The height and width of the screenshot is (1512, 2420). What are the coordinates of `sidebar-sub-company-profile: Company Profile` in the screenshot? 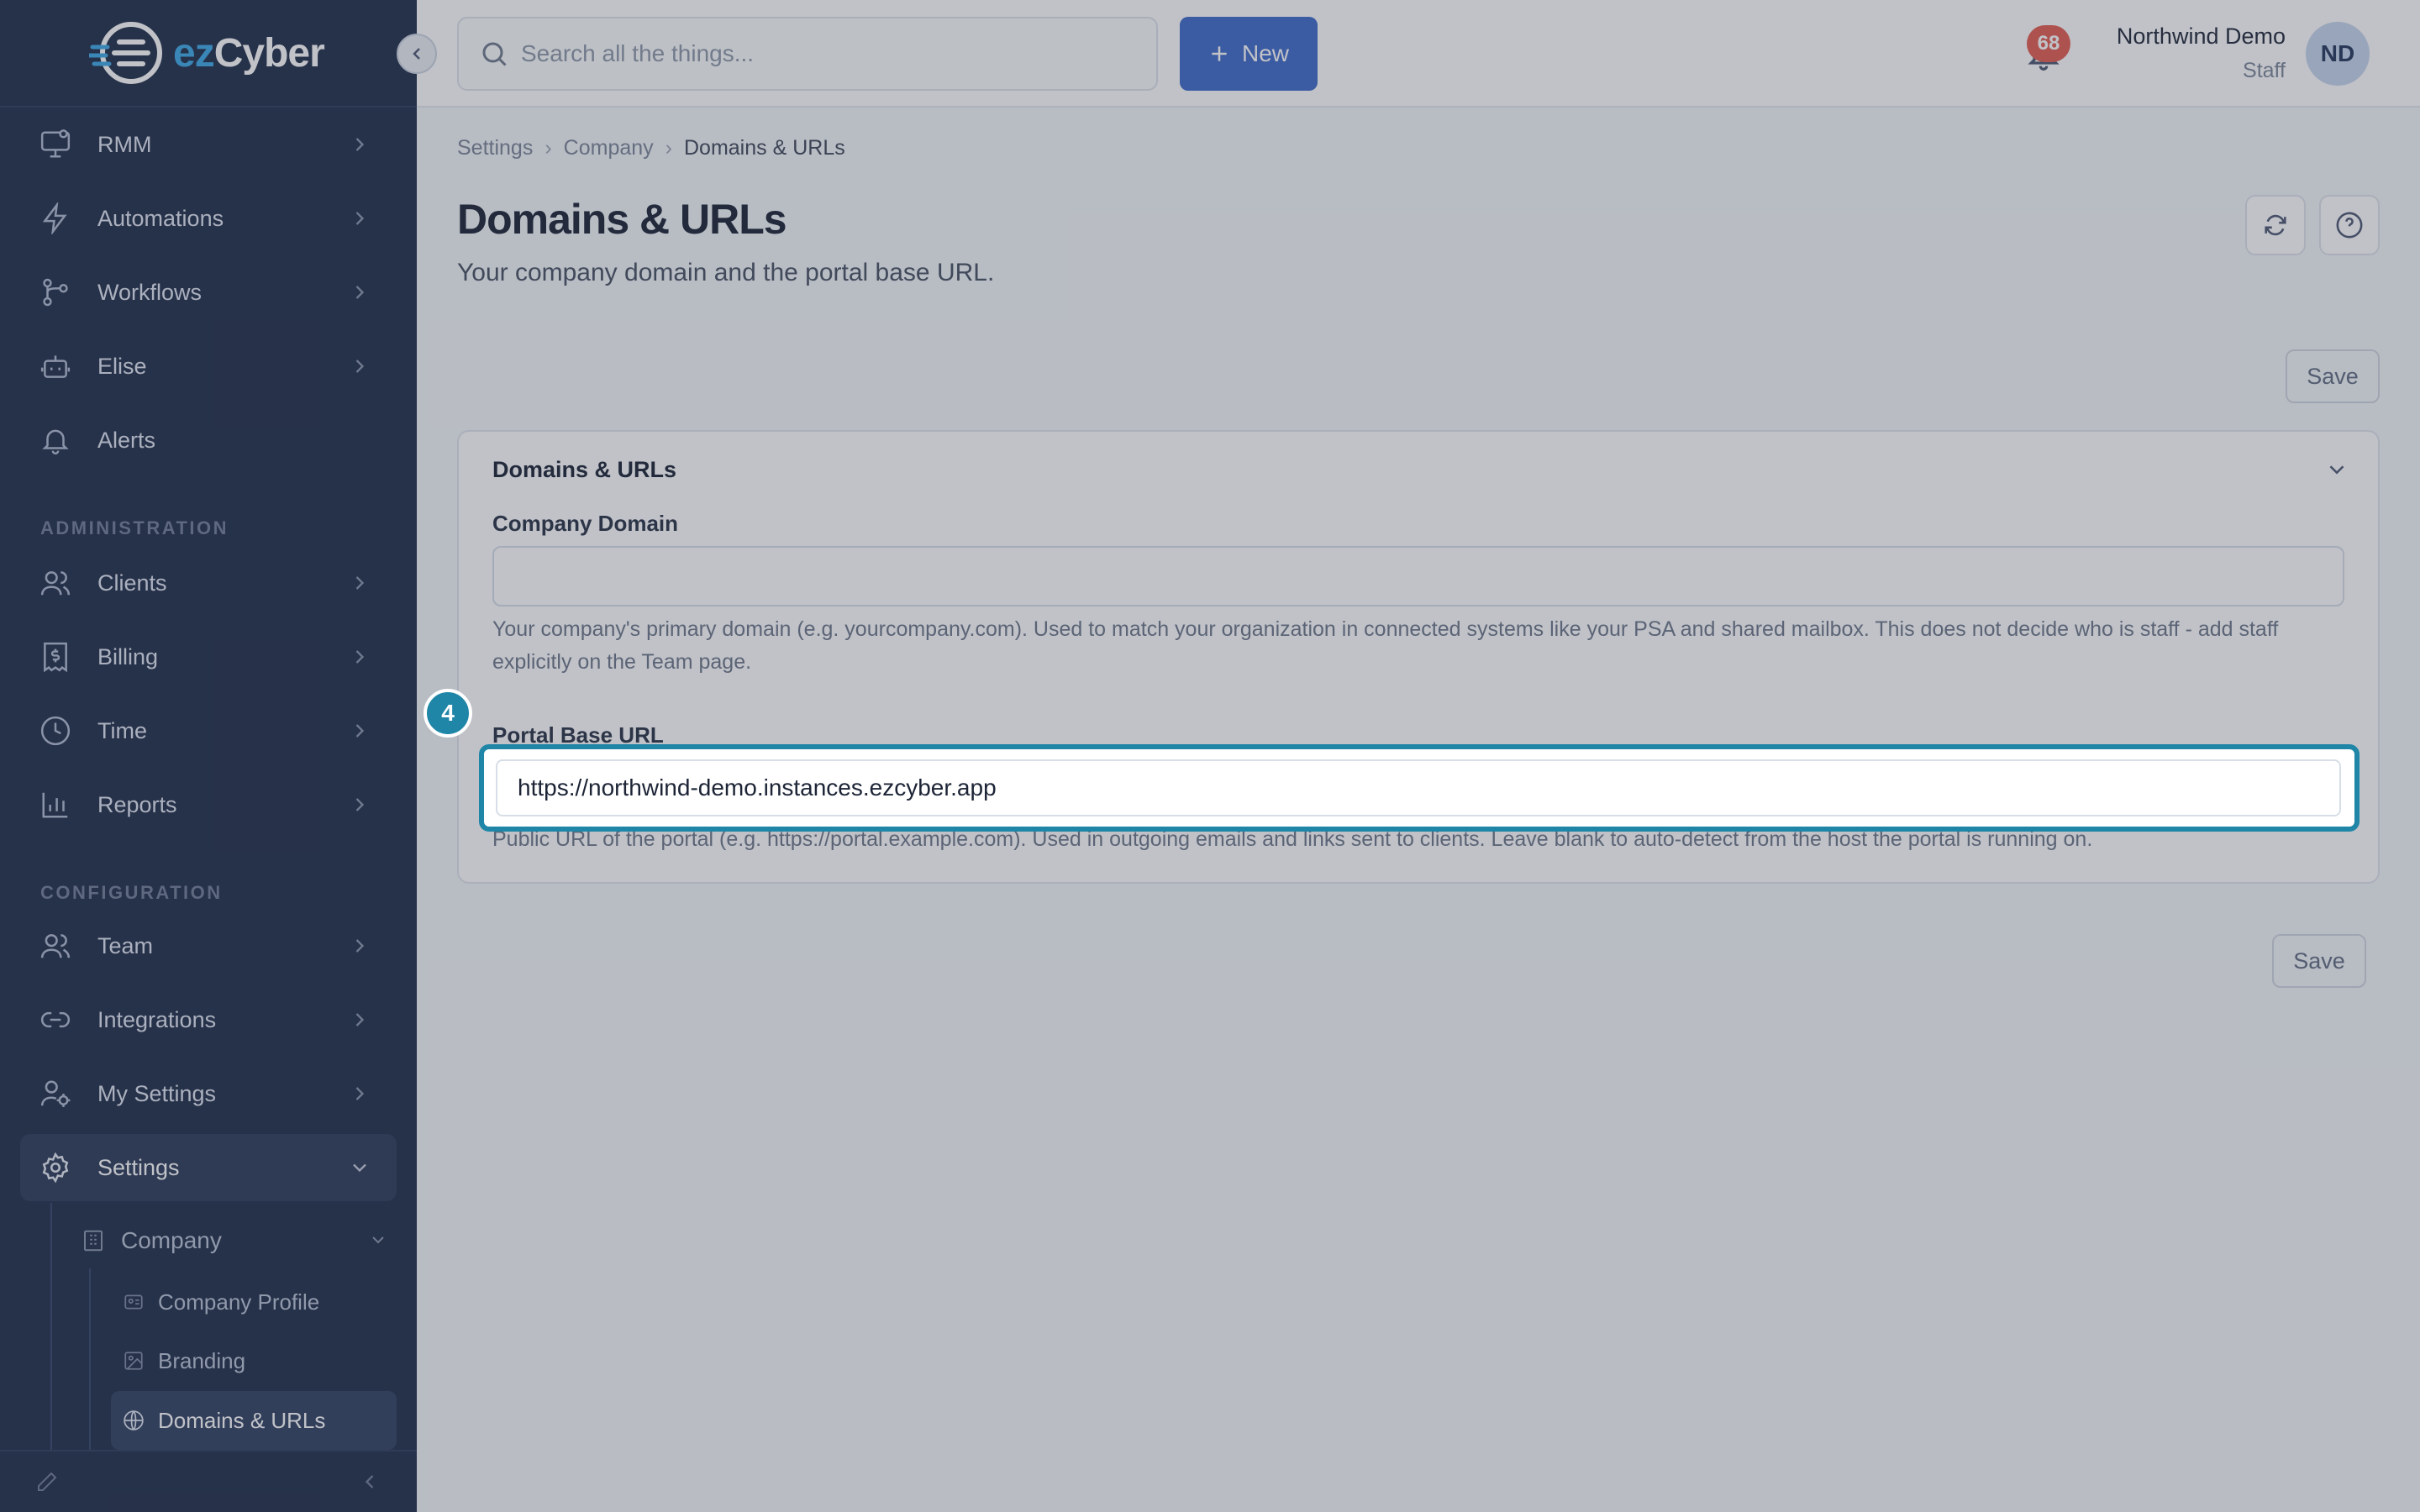 It's located at (257, 1302).